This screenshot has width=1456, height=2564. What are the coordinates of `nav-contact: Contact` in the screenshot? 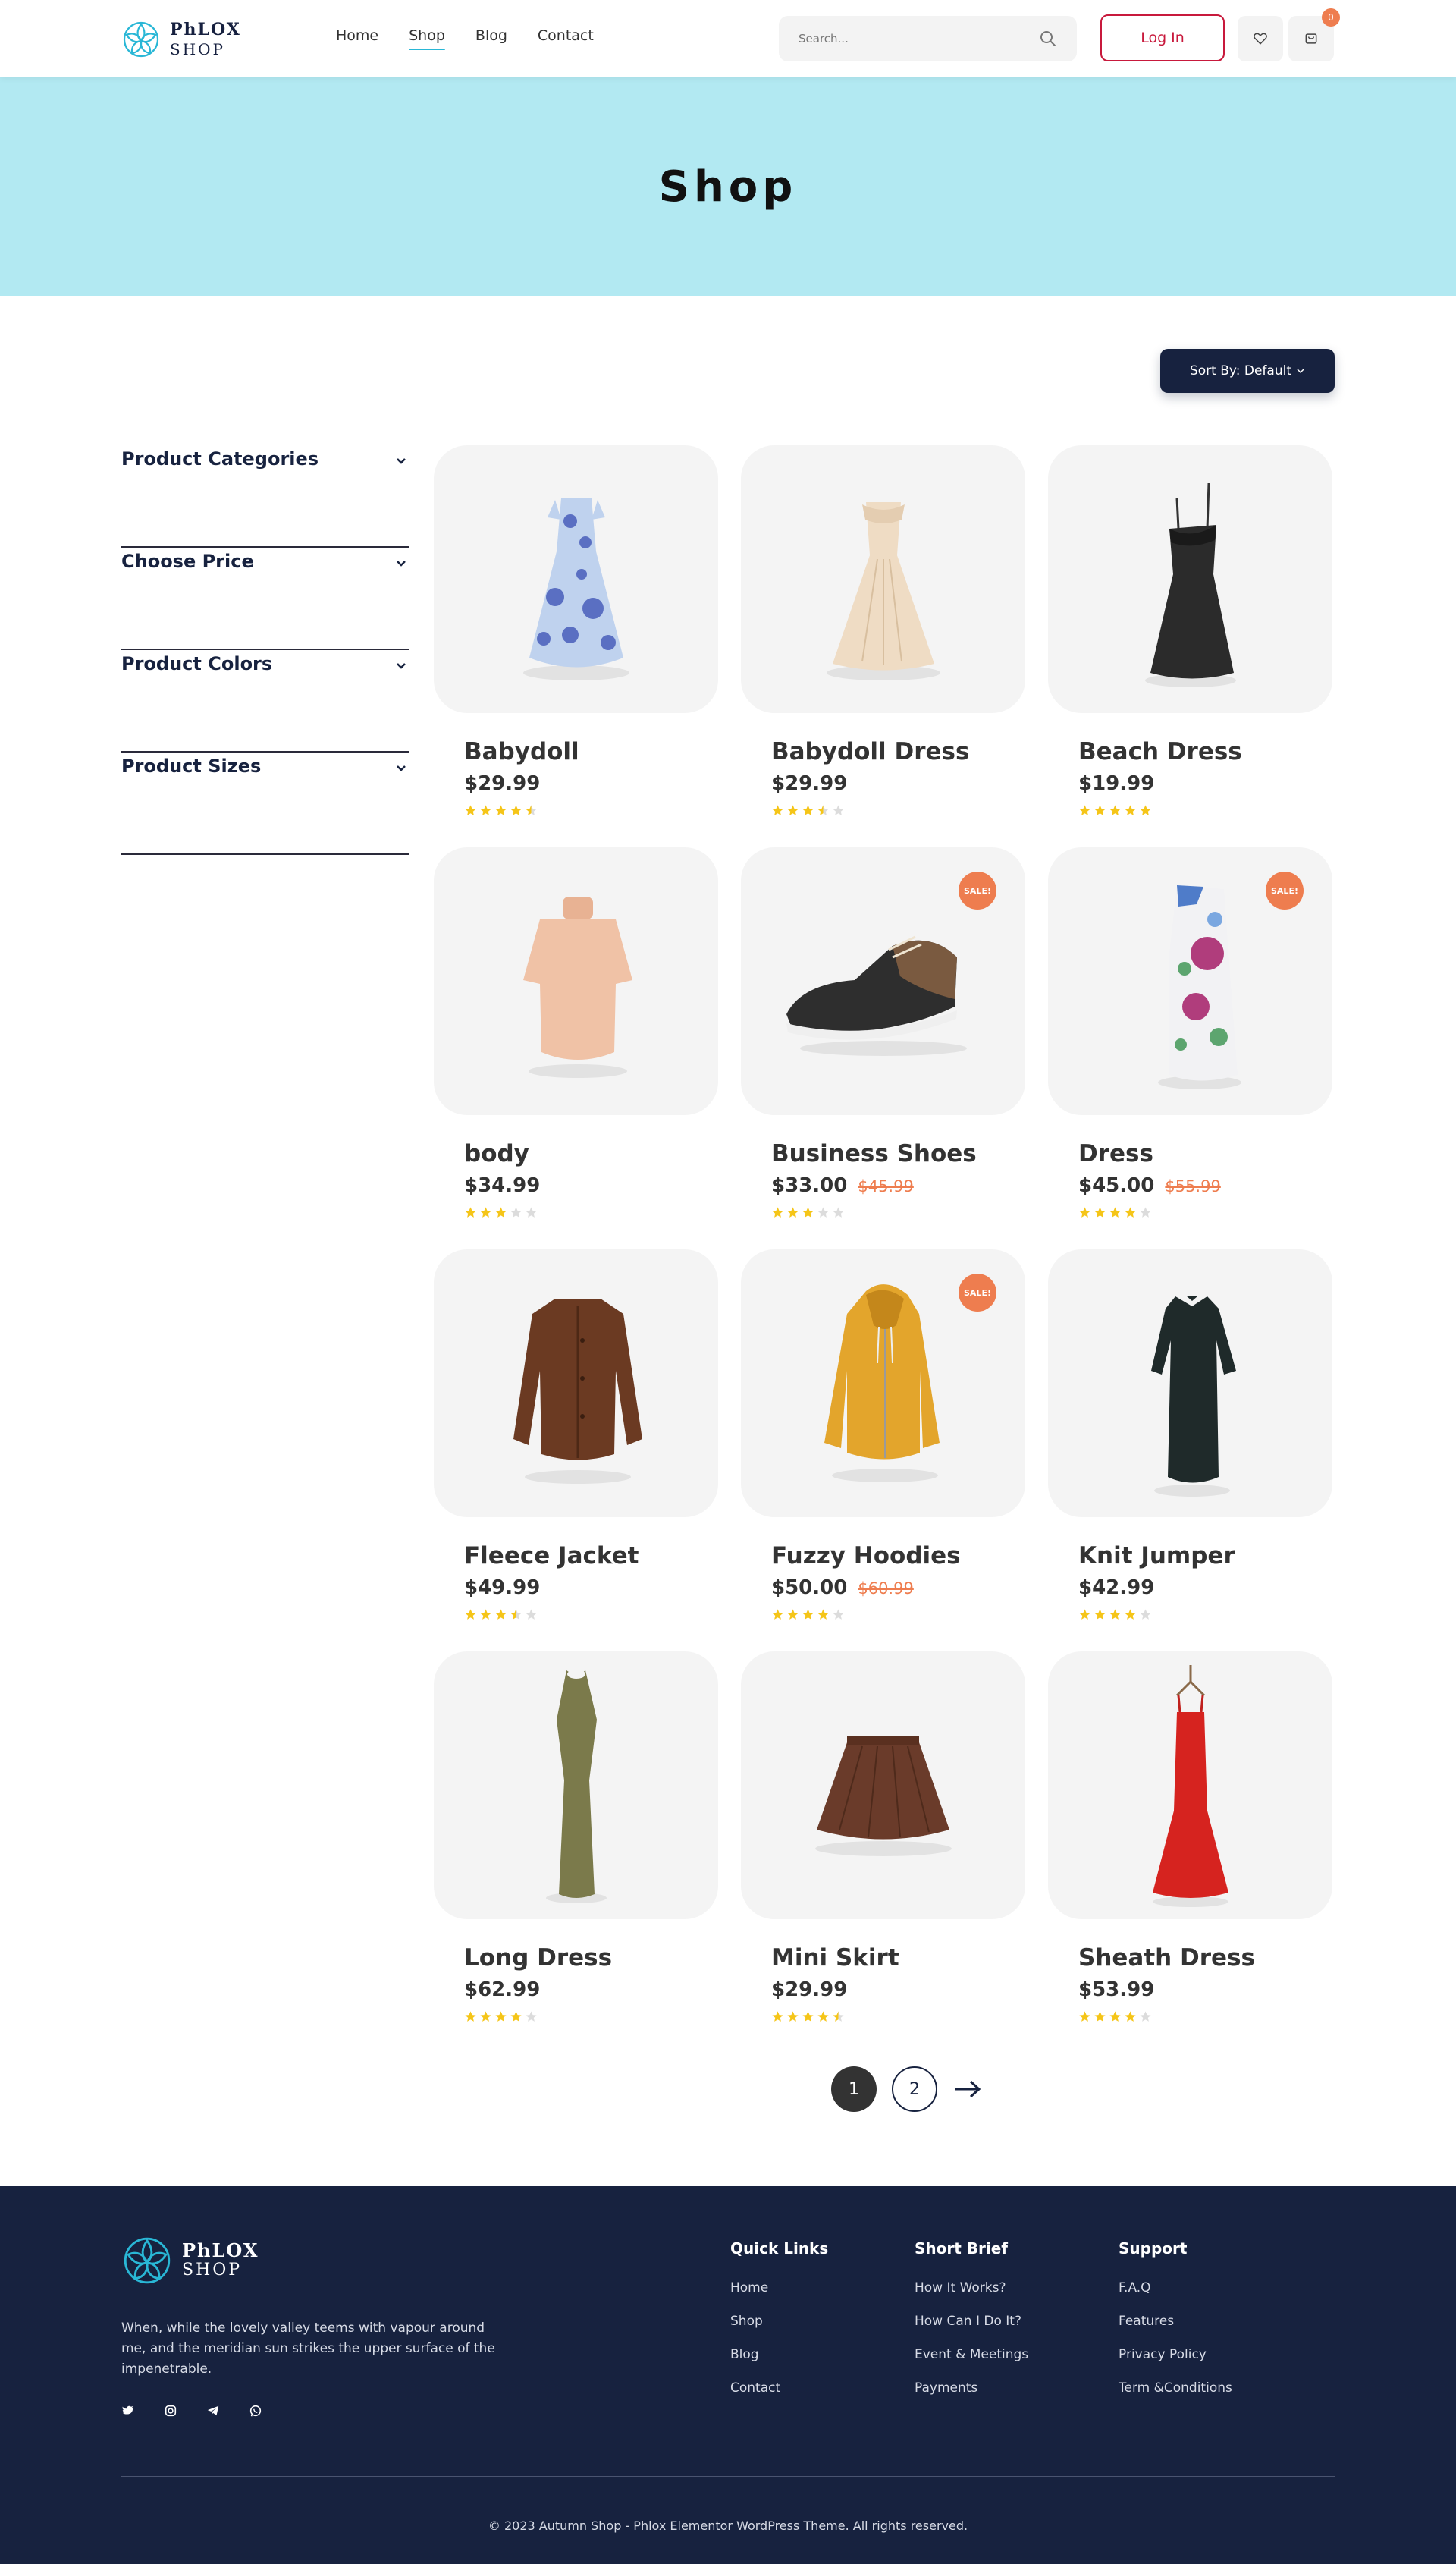 It's located at (566, 39).